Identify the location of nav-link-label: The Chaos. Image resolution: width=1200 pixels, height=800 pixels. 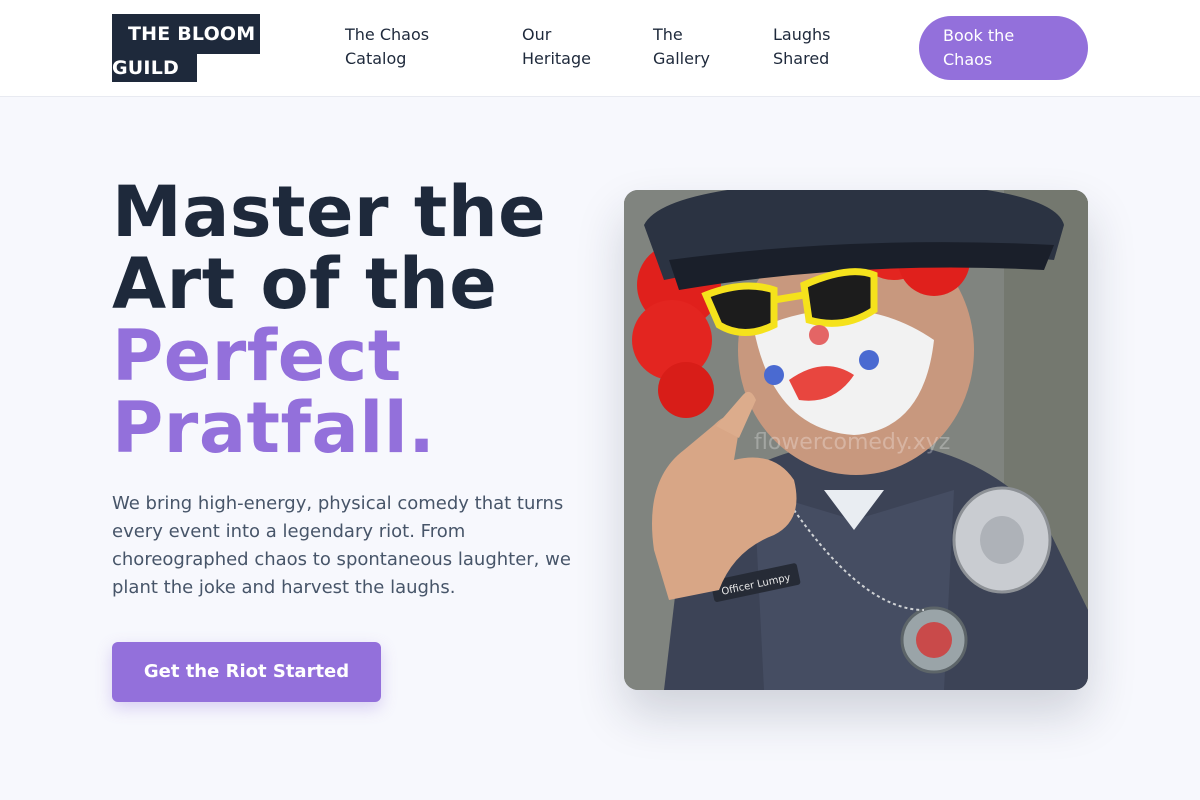
(387, 34).